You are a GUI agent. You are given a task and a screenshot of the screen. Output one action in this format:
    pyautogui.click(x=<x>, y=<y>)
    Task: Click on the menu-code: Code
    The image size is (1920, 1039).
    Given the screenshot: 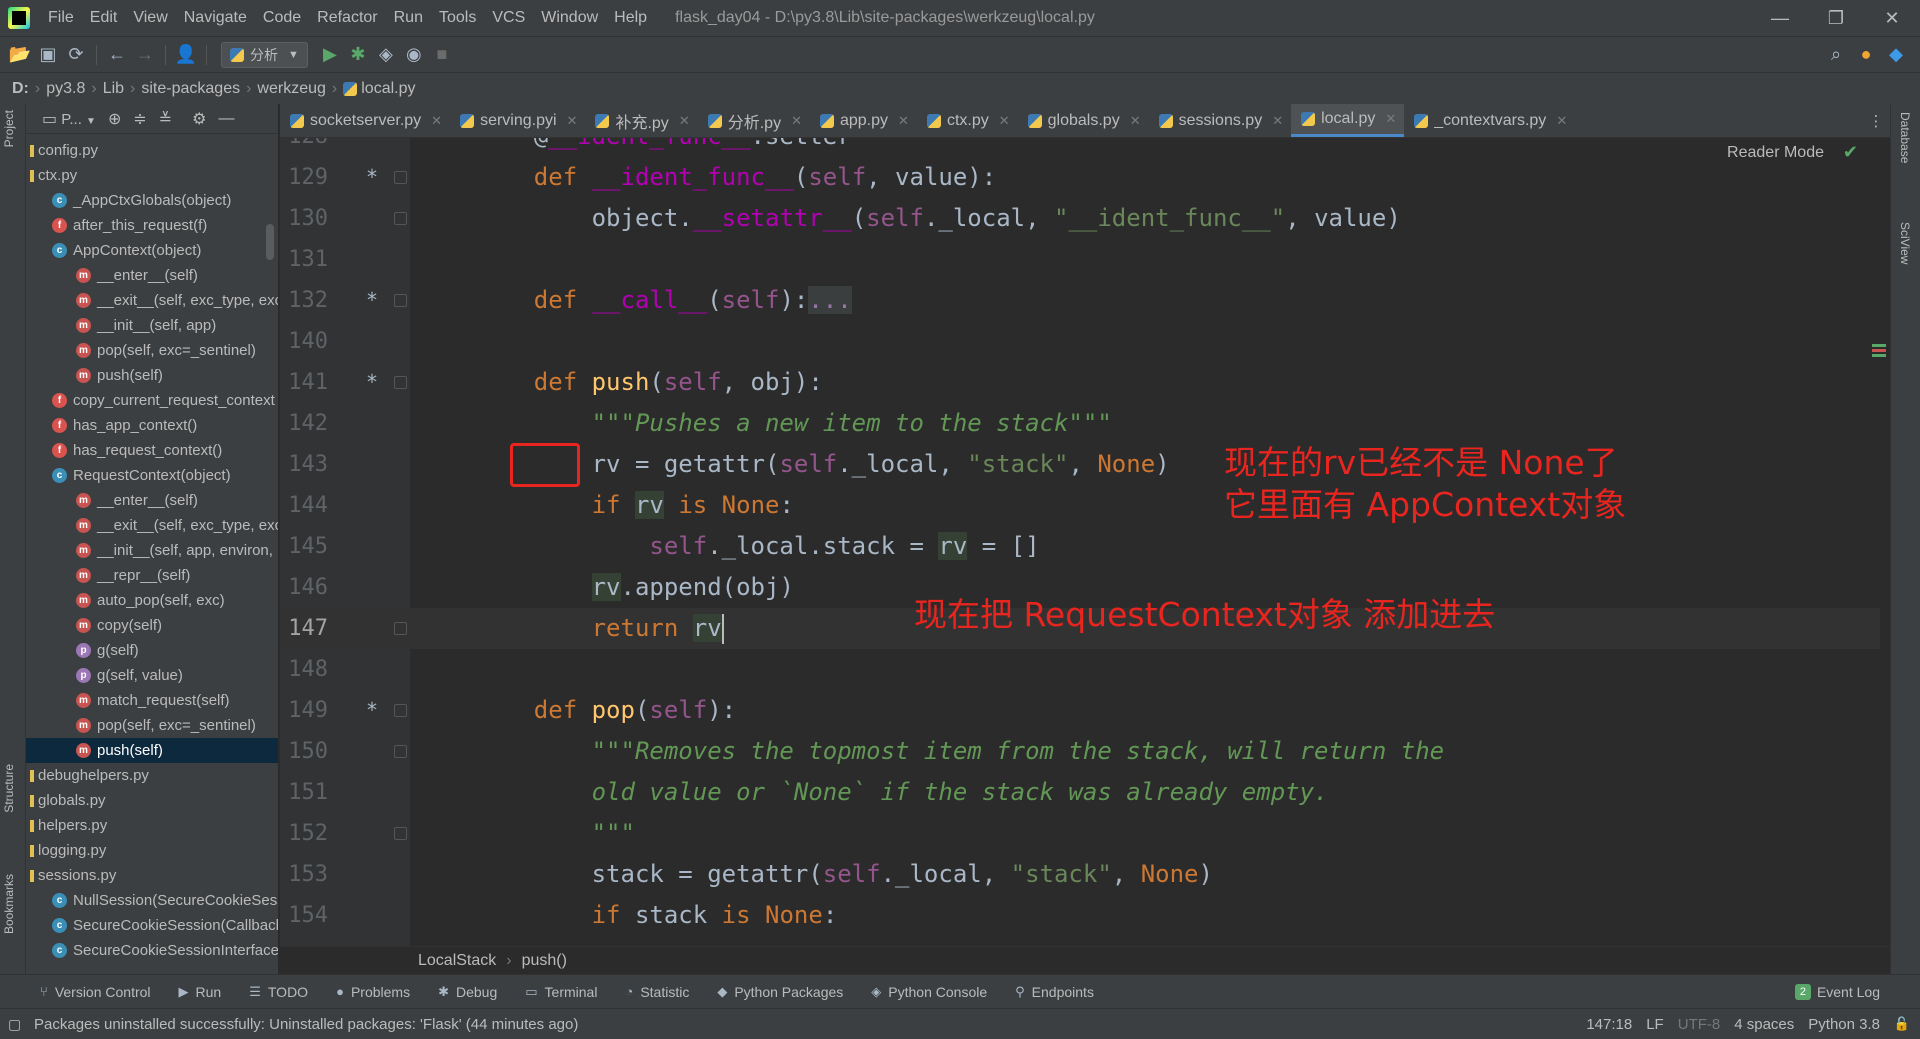 What is the action you would take?
    pyautogui.click(x=282, y=18)
    